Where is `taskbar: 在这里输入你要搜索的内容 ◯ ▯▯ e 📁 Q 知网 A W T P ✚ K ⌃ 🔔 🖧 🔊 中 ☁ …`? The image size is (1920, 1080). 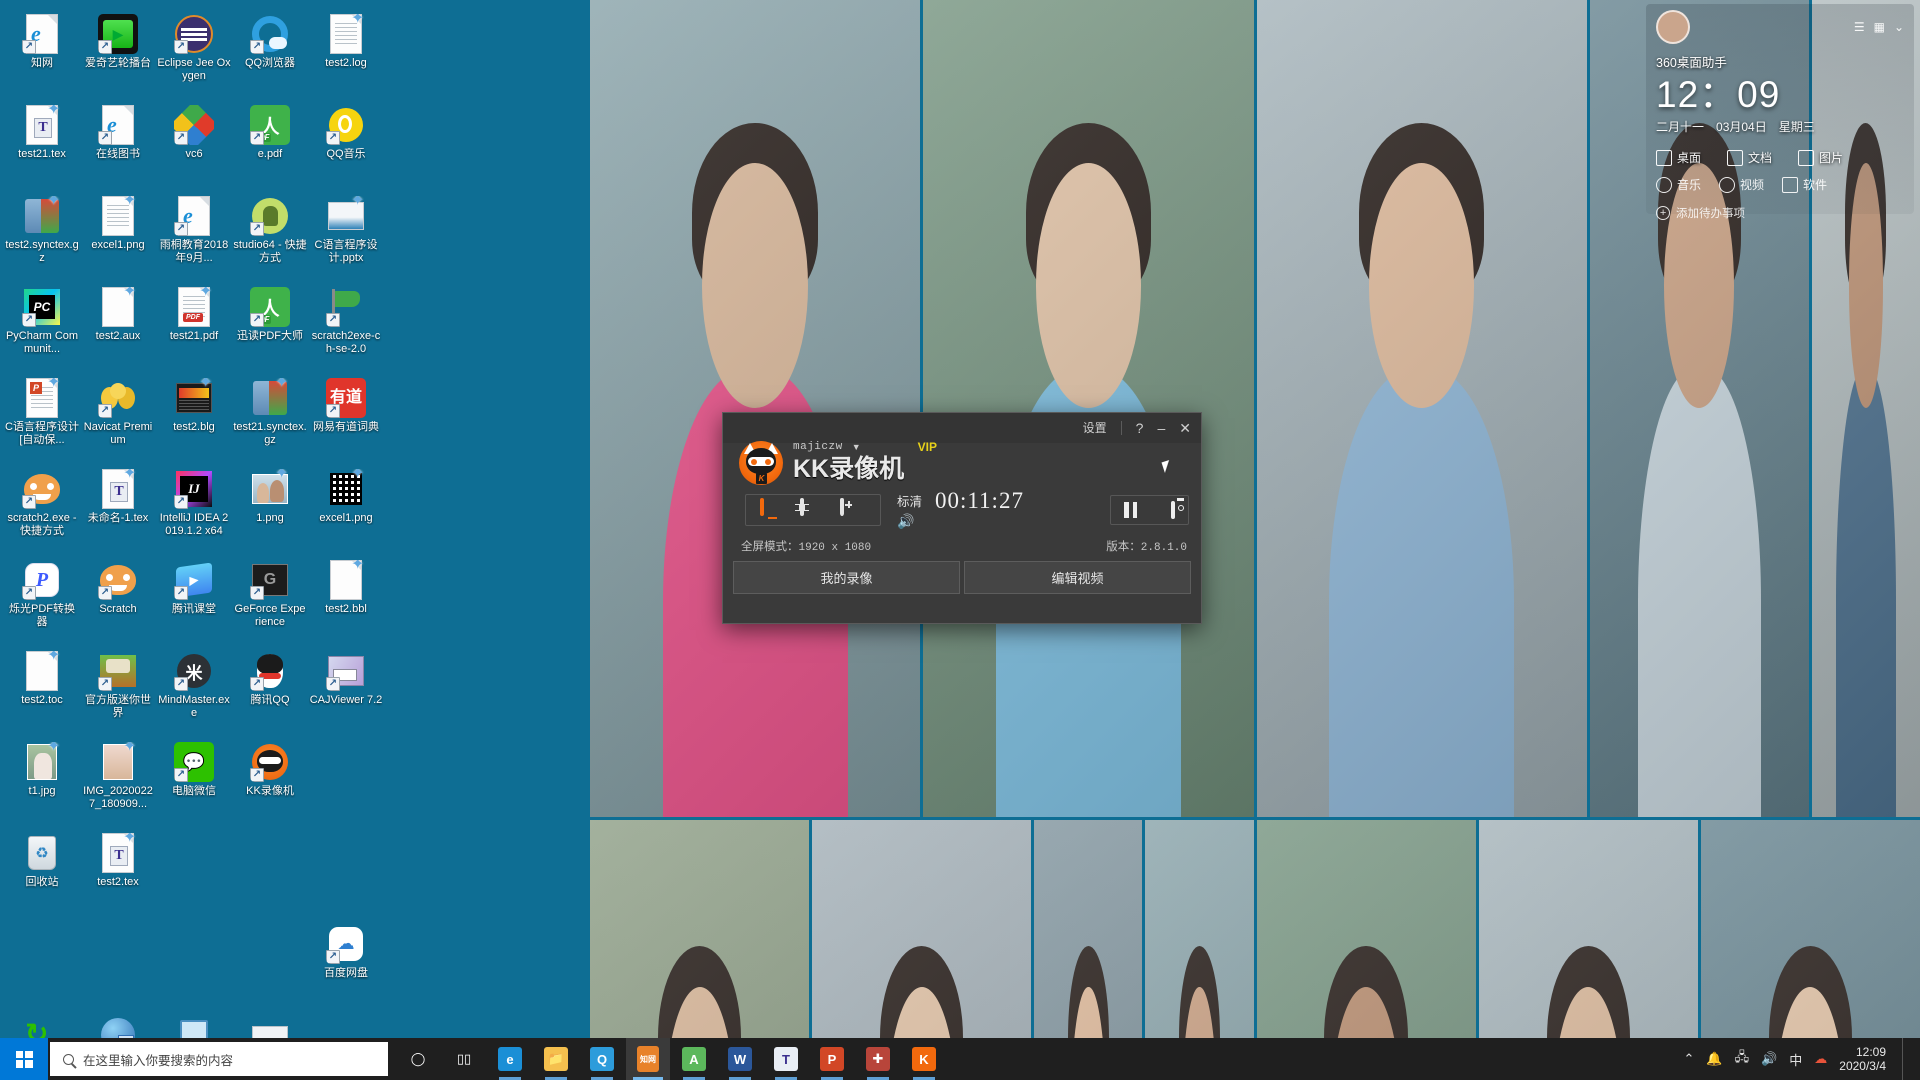 taskbar: 在这里输入你要搜索的内容 ◯ ▯▯ e 📁 Q 知网 A W T P ✚ K ⌃ 🔔 🖧 🔊 中 ☁ … is located at coordinates (960, 1059).